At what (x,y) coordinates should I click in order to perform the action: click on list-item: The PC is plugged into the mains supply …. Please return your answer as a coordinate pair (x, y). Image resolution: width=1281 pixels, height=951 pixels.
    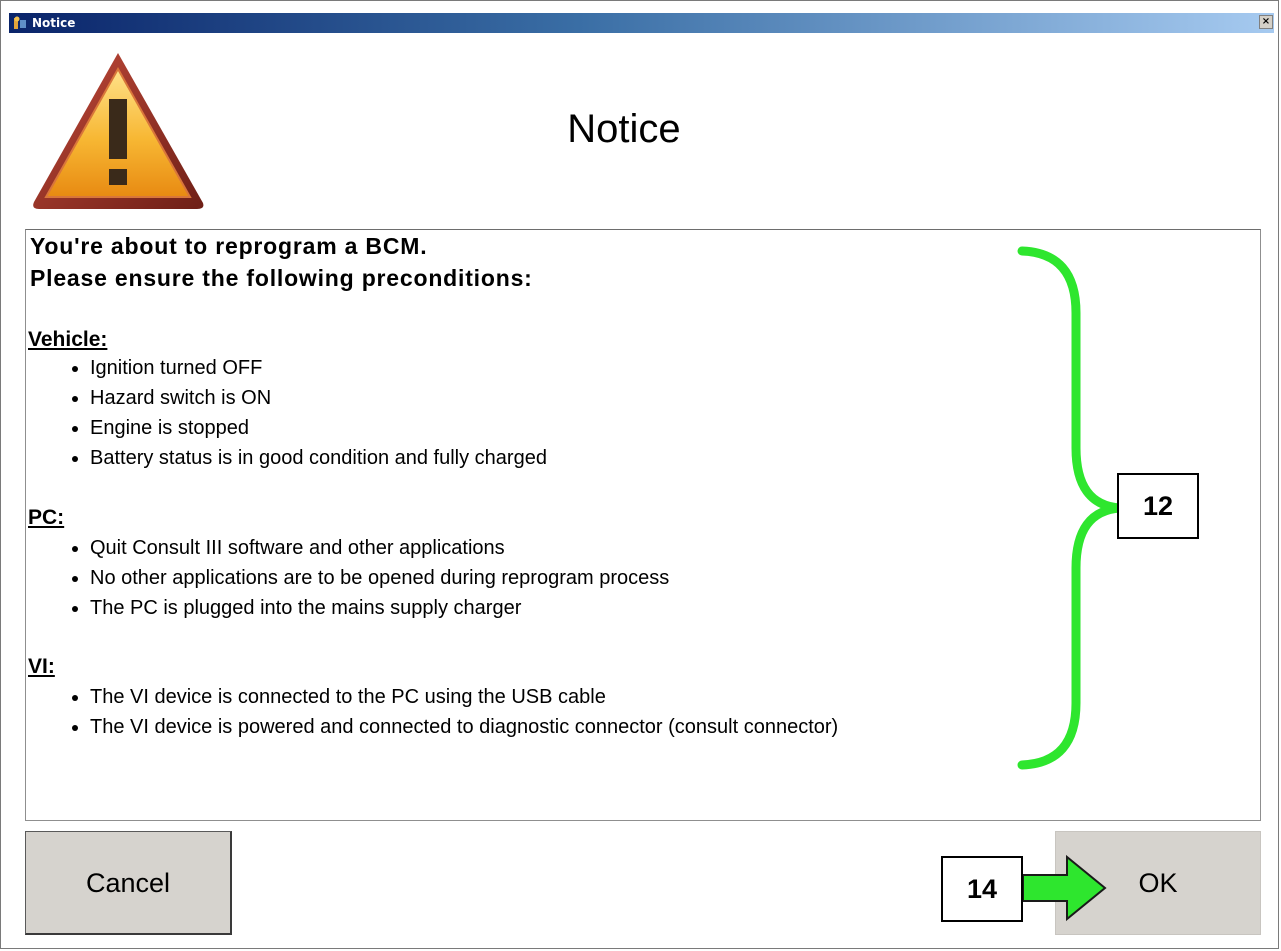
    Looking at the image, I should click on (379, 608).